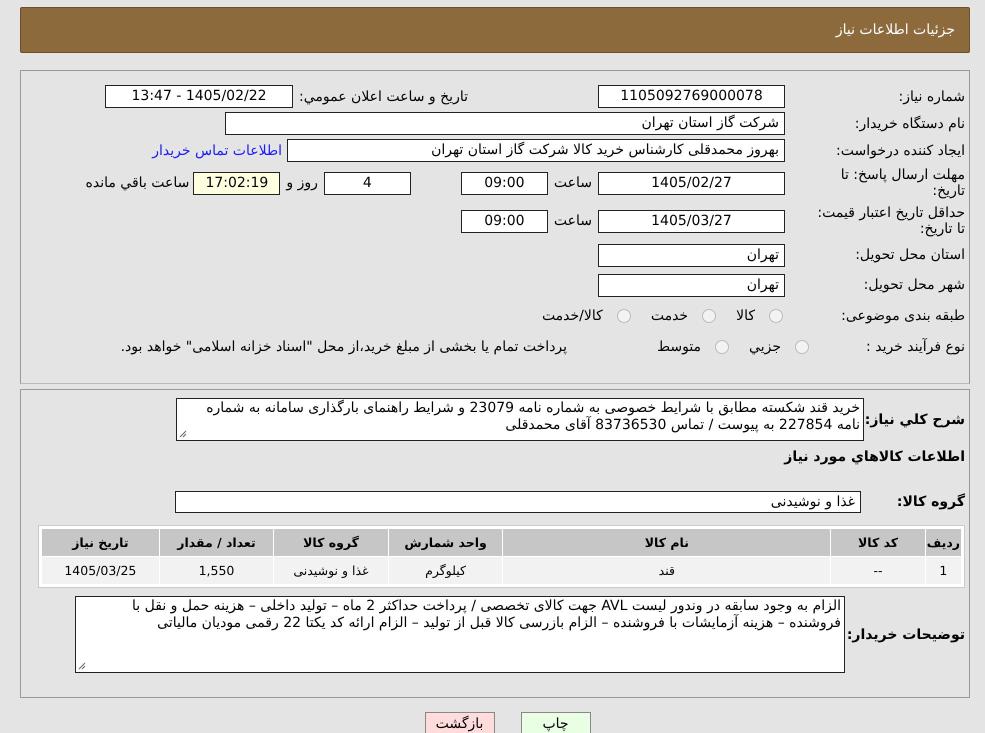  I want to click on back-button: بازگشت, so click(459, 722).